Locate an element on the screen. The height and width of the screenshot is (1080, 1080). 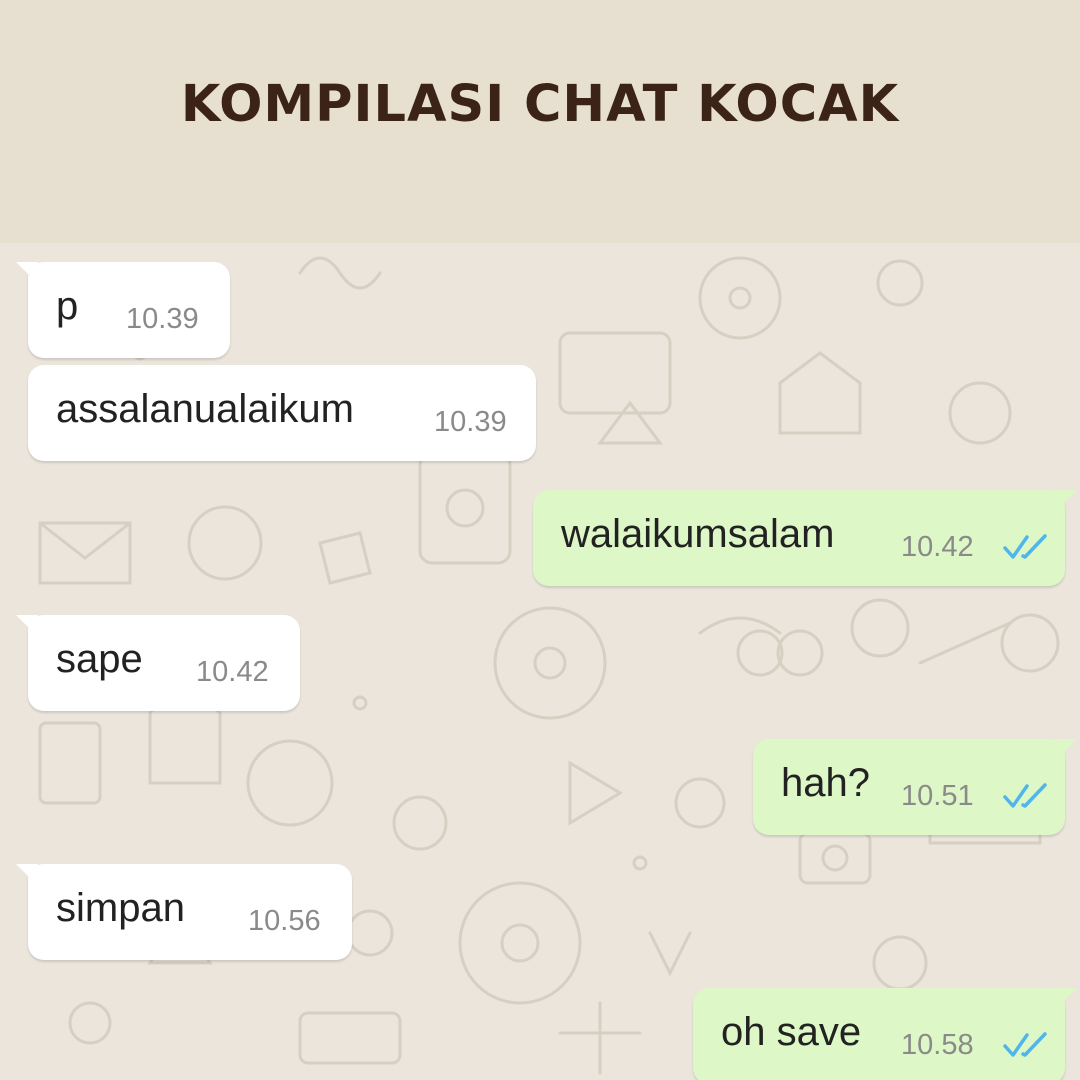
message-timestamp: 10.51 is located at coordinates (937, 796).